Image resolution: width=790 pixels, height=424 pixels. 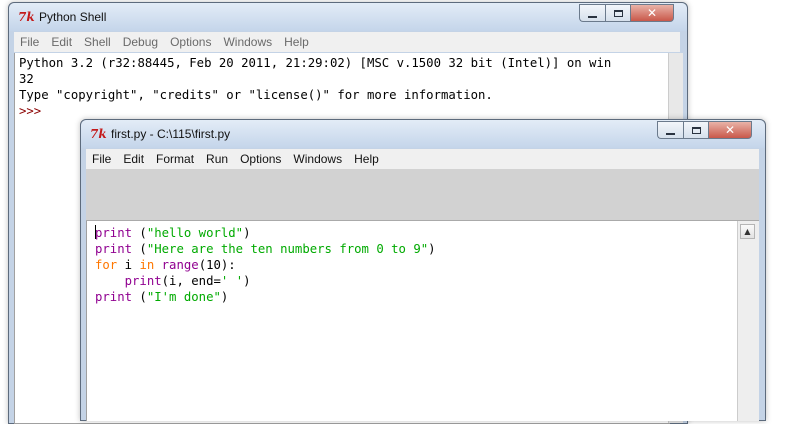 What do you see at coordinates (26, 79) in the screenshot?
I see `shell-banner-line-2: 32` at bounding box center [26, 79].